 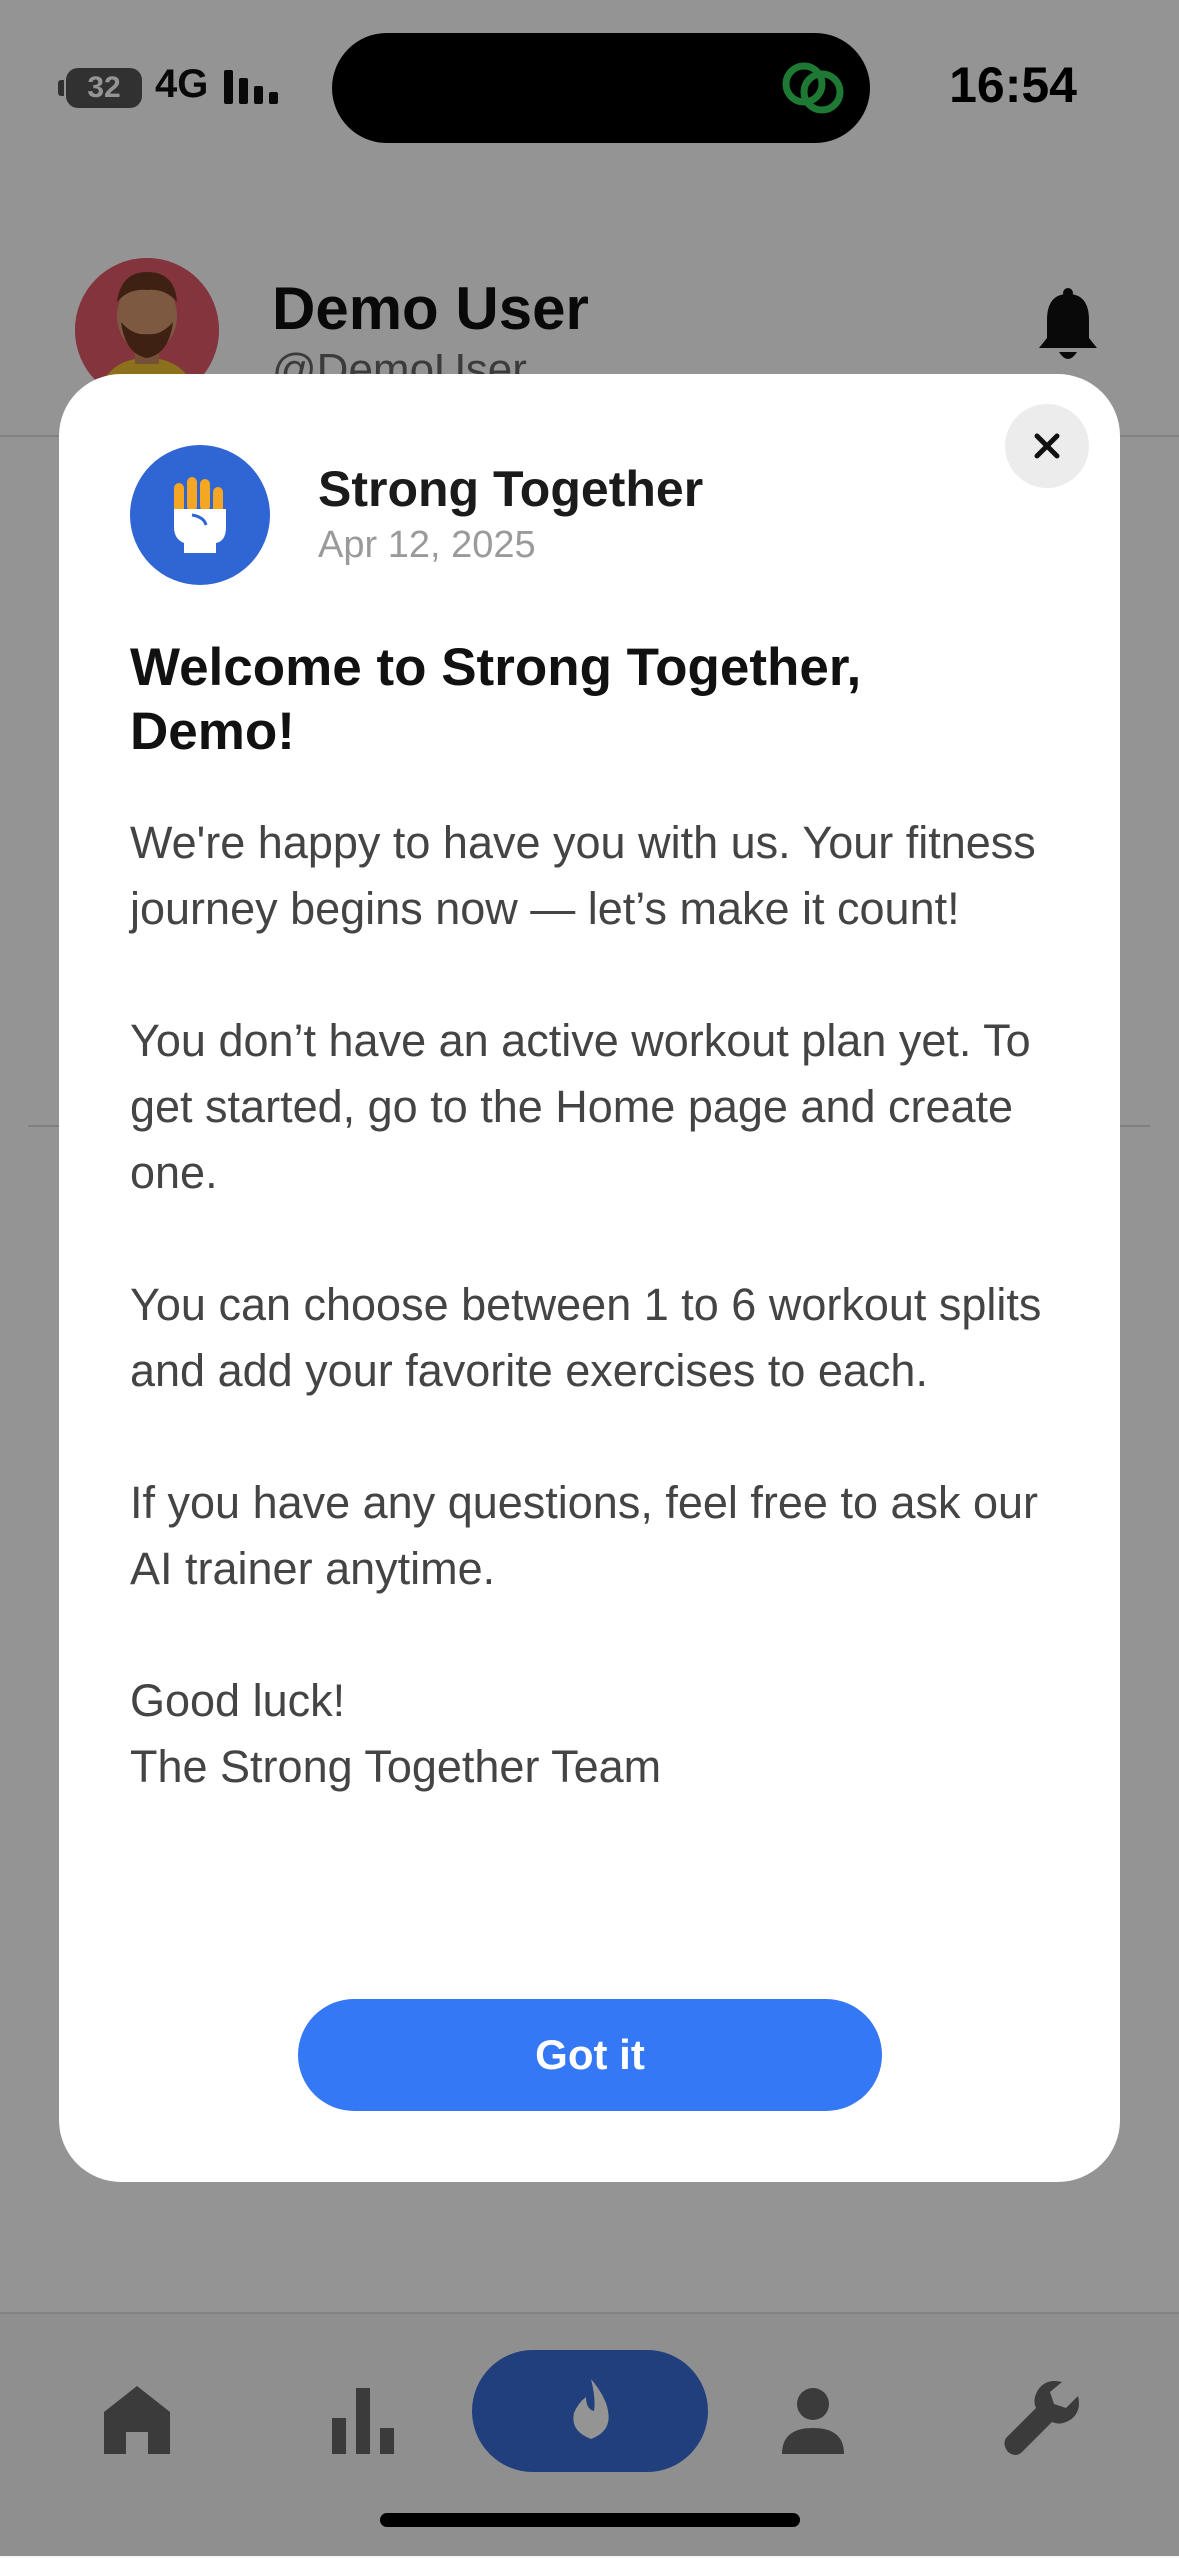 I want to click on raised-fist-icon, so click(x=200, y=515).